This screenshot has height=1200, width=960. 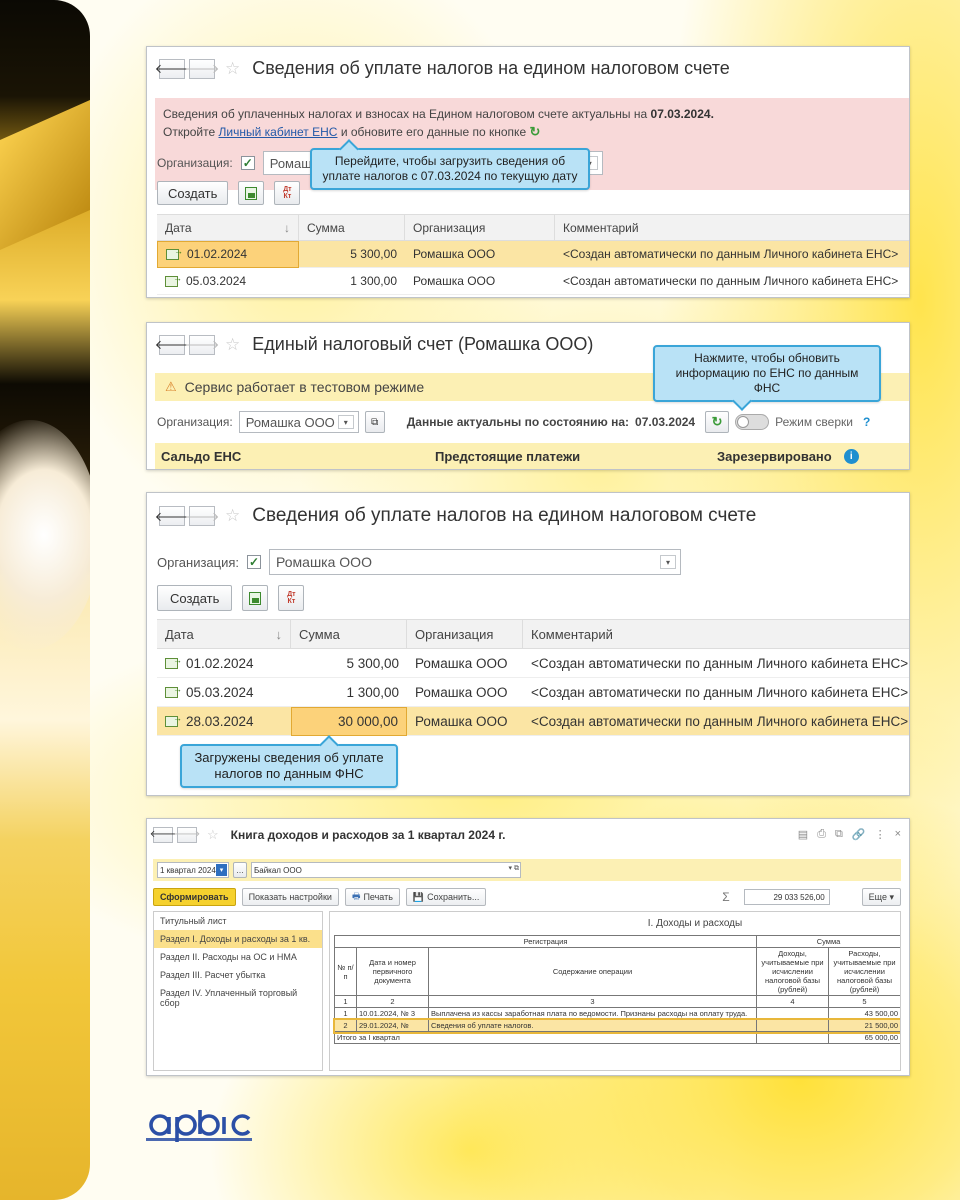 What do you see at coordinates (774, 456) in the screenshot?
I see `reserved-label: Зарезервировано` at bounding box center [774, 456].